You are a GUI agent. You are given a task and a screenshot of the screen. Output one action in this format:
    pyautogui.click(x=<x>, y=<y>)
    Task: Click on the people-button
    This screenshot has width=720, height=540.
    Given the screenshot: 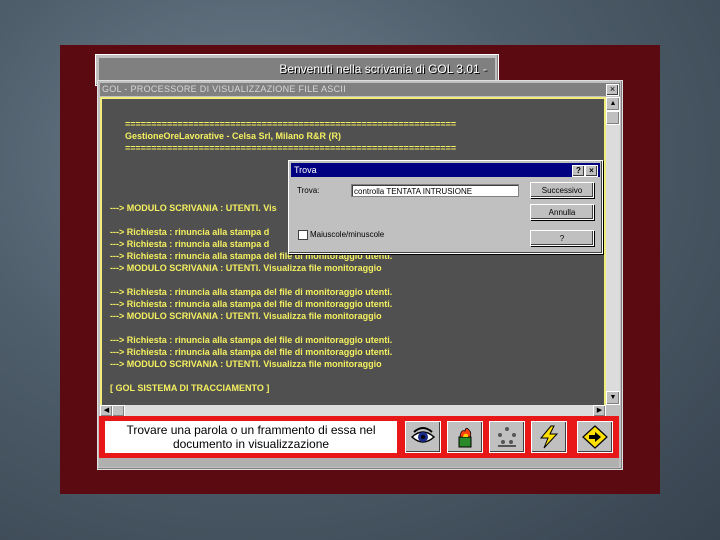 What is the action you would take?
    pyautogui.click(x=507, y=437)
    